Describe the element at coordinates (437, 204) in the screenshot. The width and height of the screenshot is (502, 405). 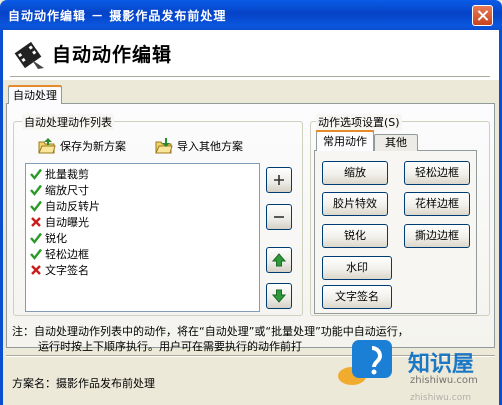
I see `pattern-border-button: 花样边框` at that location.